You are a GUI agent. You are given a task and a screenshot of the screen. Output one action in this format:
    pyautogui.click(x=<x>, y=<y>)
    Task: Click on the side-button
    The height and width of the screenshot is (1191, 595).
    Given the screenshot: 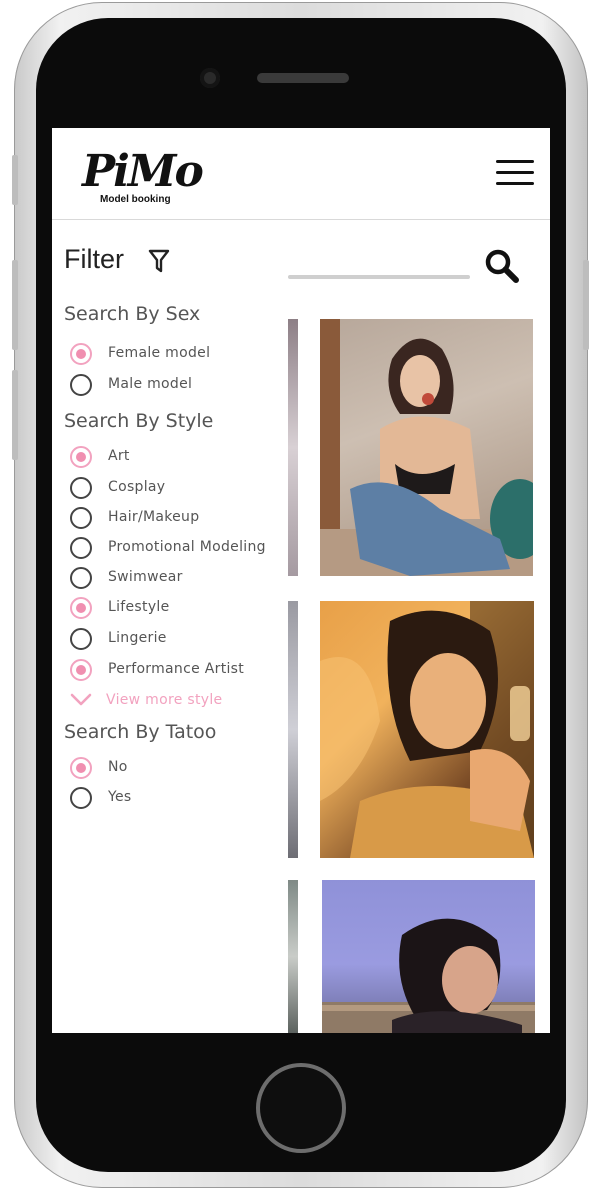 What is the action you would take?
    pyautogui.click(x=15, y=180)
    